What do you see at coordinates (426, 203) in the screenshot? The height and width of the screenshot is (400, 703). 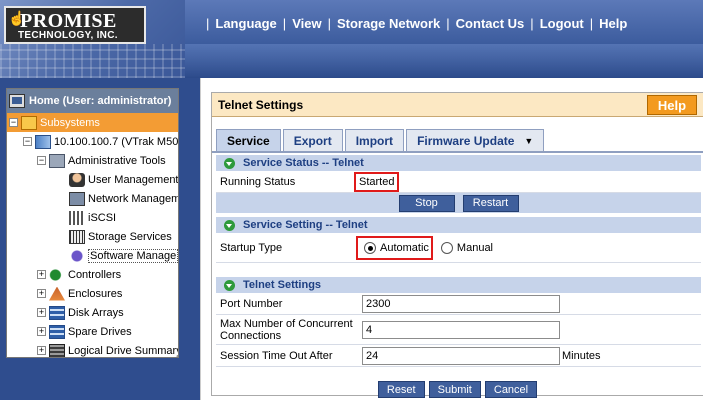 I see `stop-button: Stop` at bounding box center [426, 203].